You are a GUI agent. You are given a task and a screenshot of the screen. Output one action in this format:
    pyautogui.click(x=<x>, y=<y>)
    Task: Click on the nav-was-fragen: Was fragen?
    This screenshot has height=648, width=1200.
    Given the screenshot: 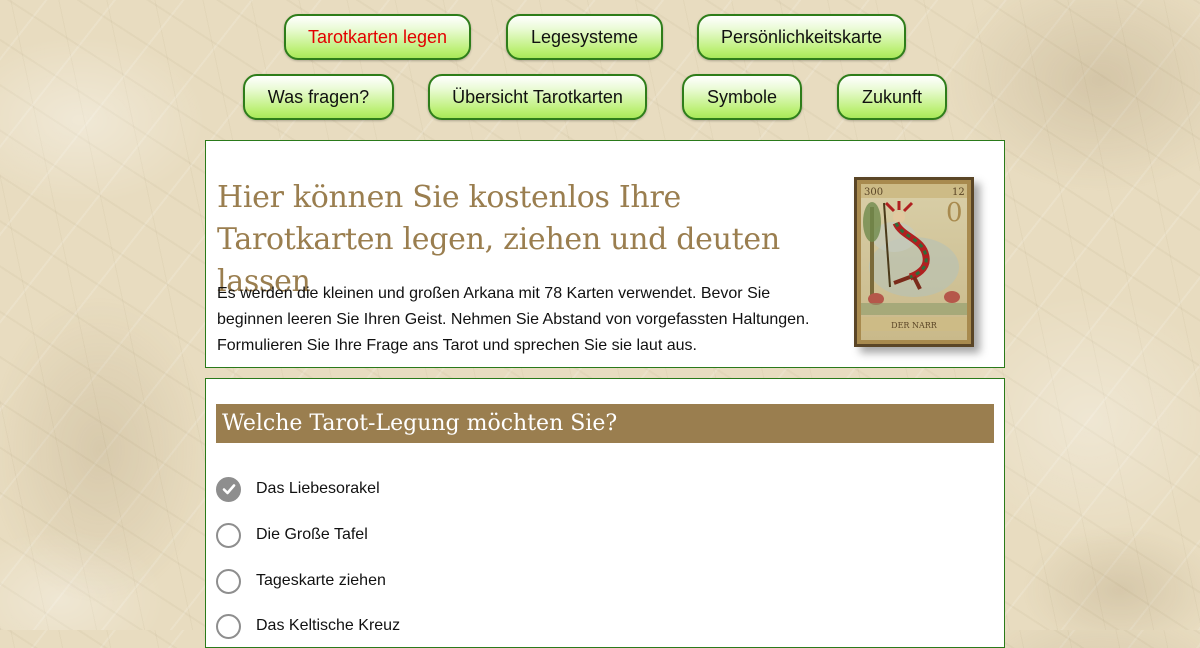 What is the action you would take?
    pyautogui.click(x=318, y=97)
    